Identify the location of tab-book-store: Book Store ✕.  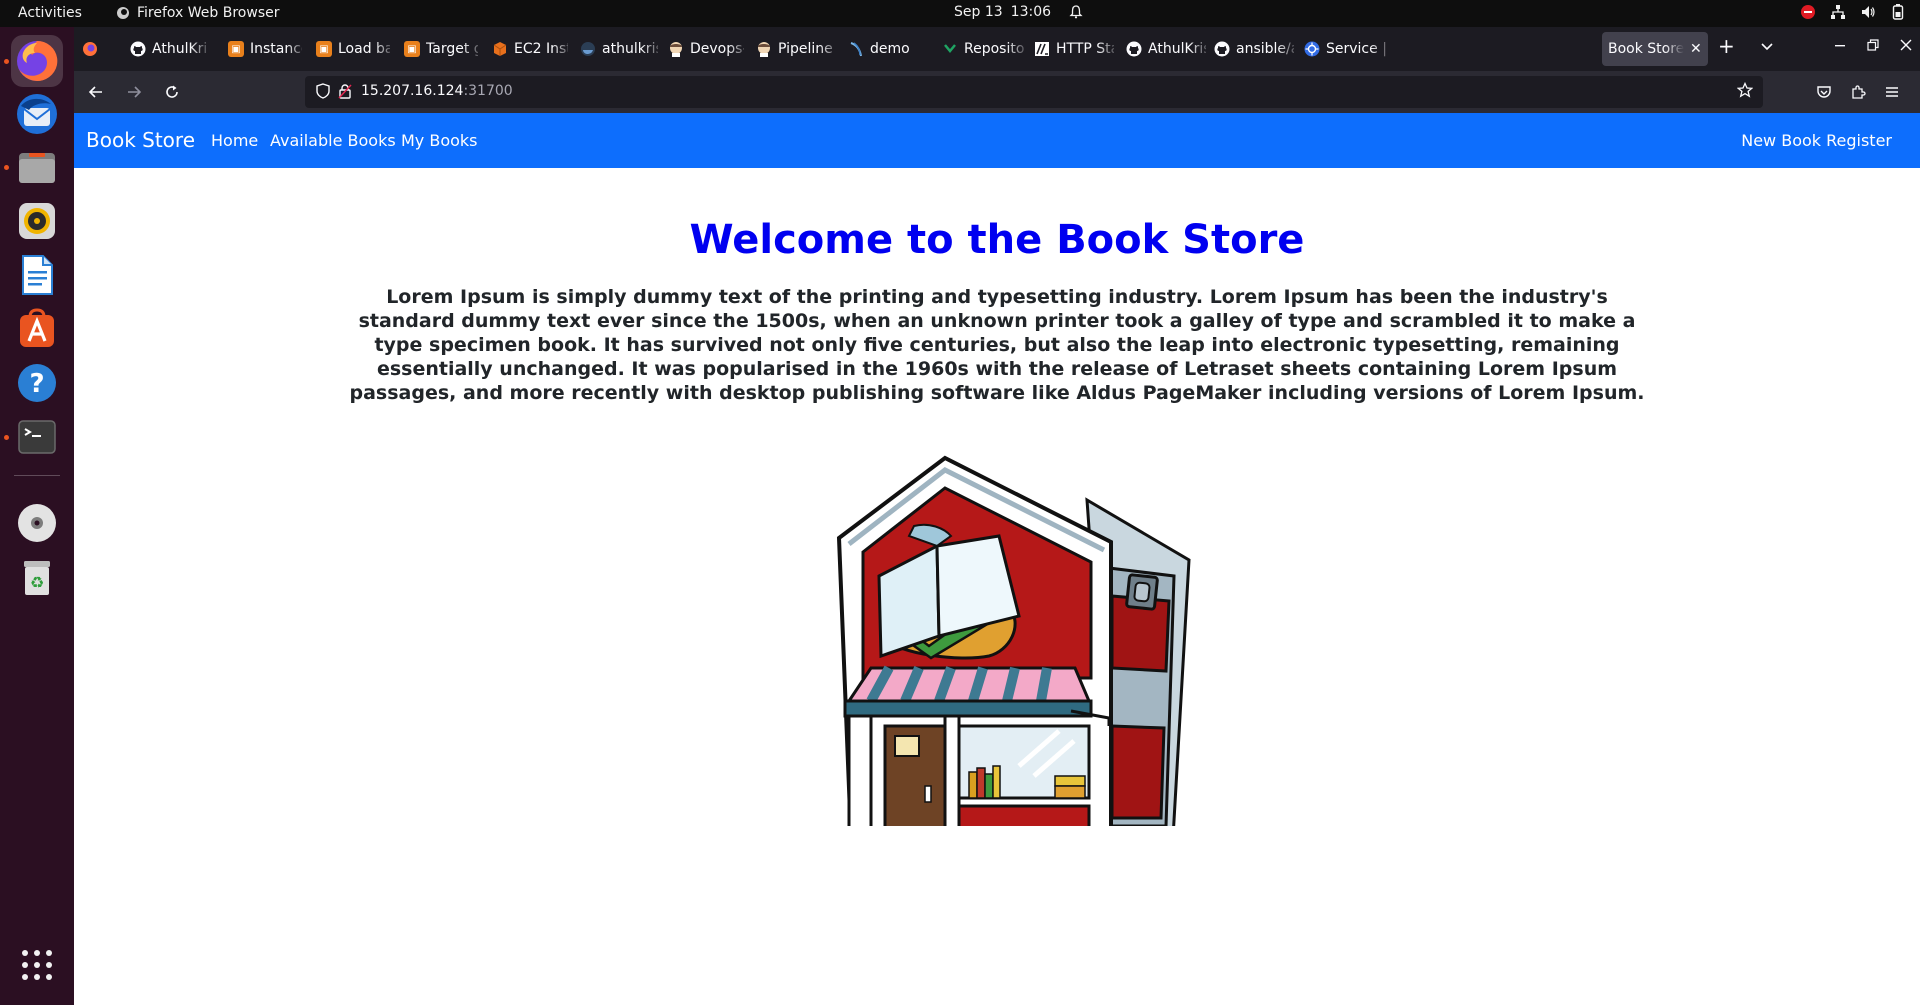
(1655, 49).